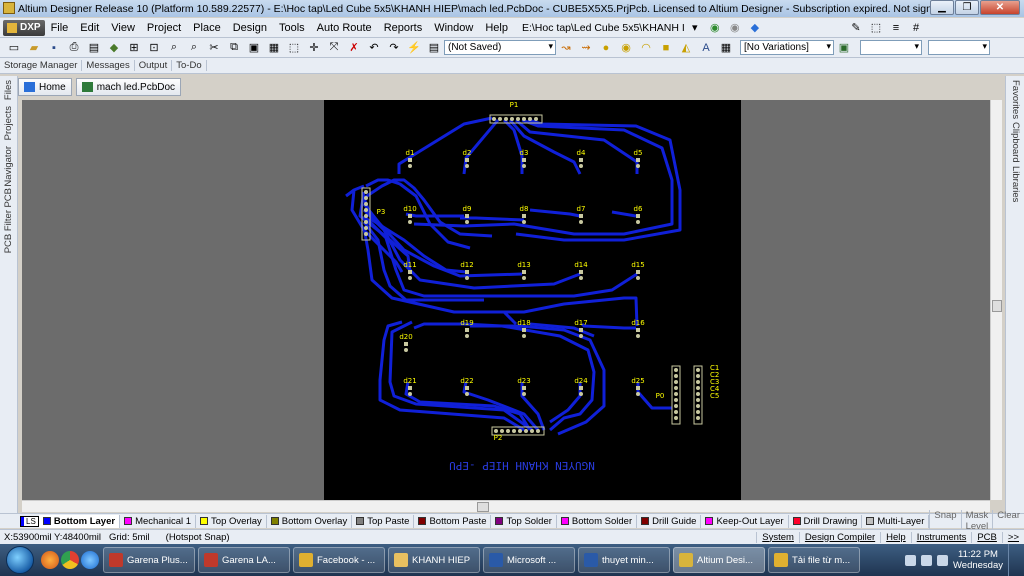 Image resolution: width=1024 pixels, height=576 pixels. I want to click on status-design-compiler: Design Compiler, so click(839, 537).